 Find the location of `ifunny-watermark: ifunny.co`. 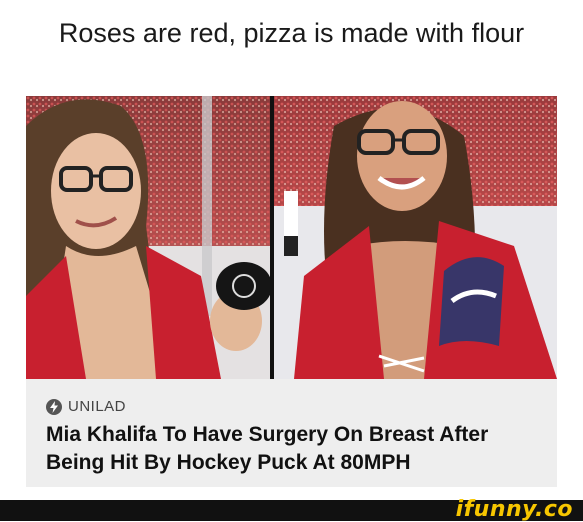

ifunny-watermark: ifunny.co is located at coordinates (514, 509).